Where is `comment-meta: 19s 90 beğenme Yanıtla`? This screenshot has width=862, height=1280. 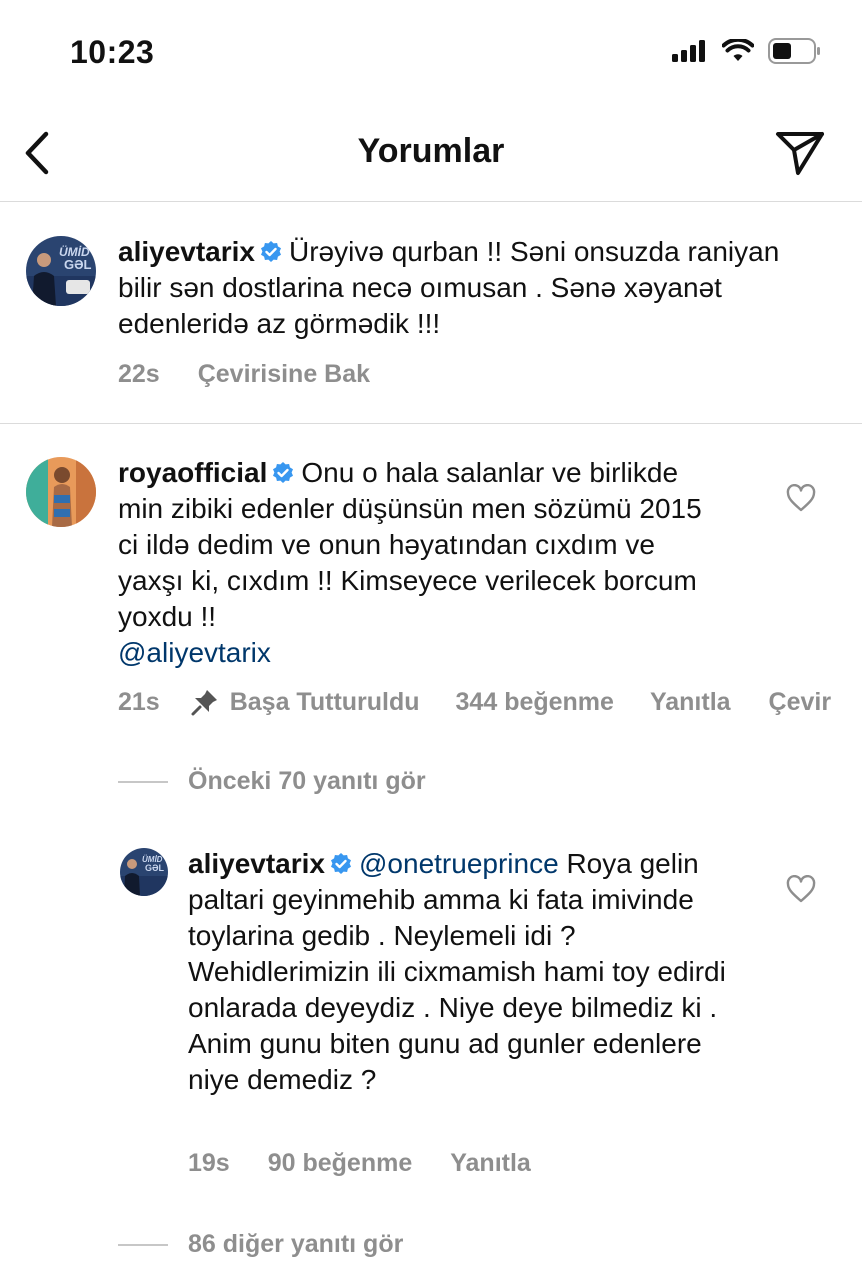
comment-meta: 19s 90 beğenme Yanıtla is located at coordinates (359, 1163).